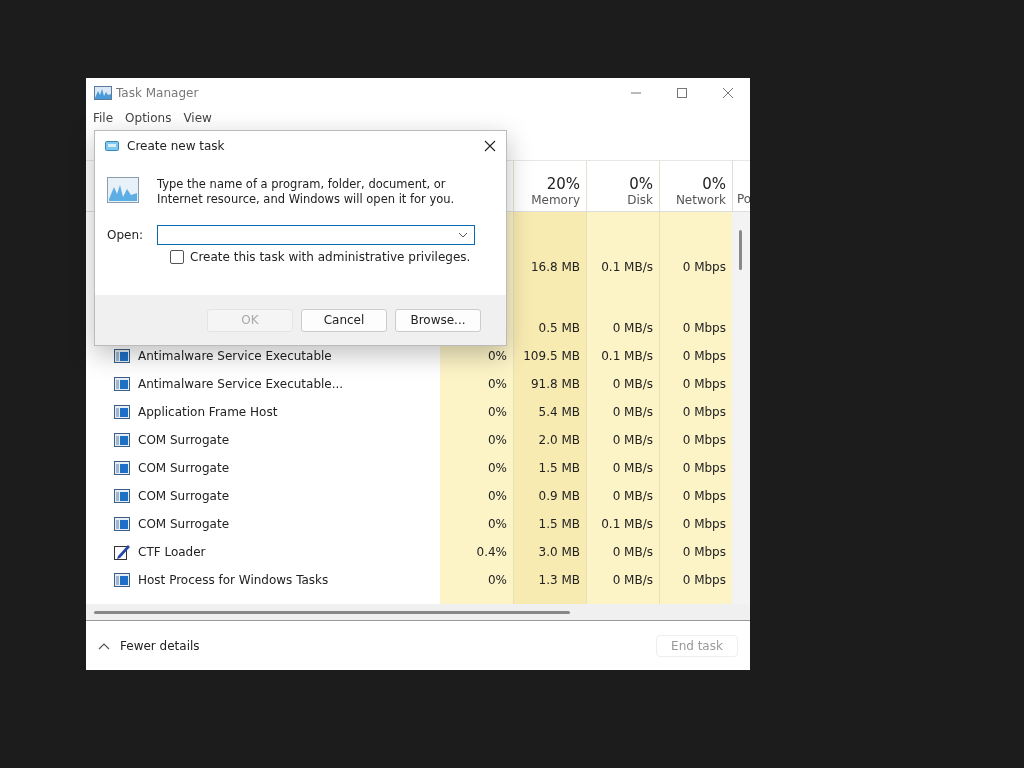 The width and height of the screenshot is (1024, 768). I want to click on open-combobox, so click(316, 235).